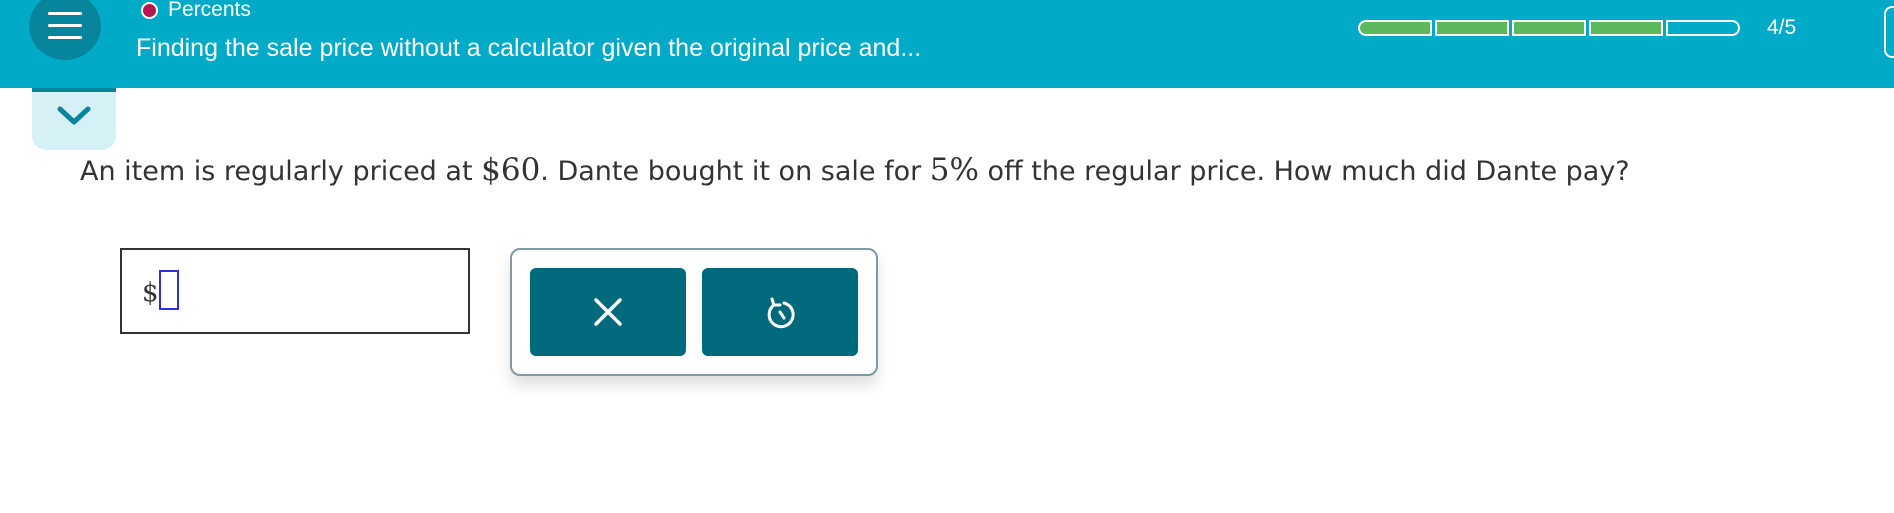  I want to click on x-icon, so click(608, 312).